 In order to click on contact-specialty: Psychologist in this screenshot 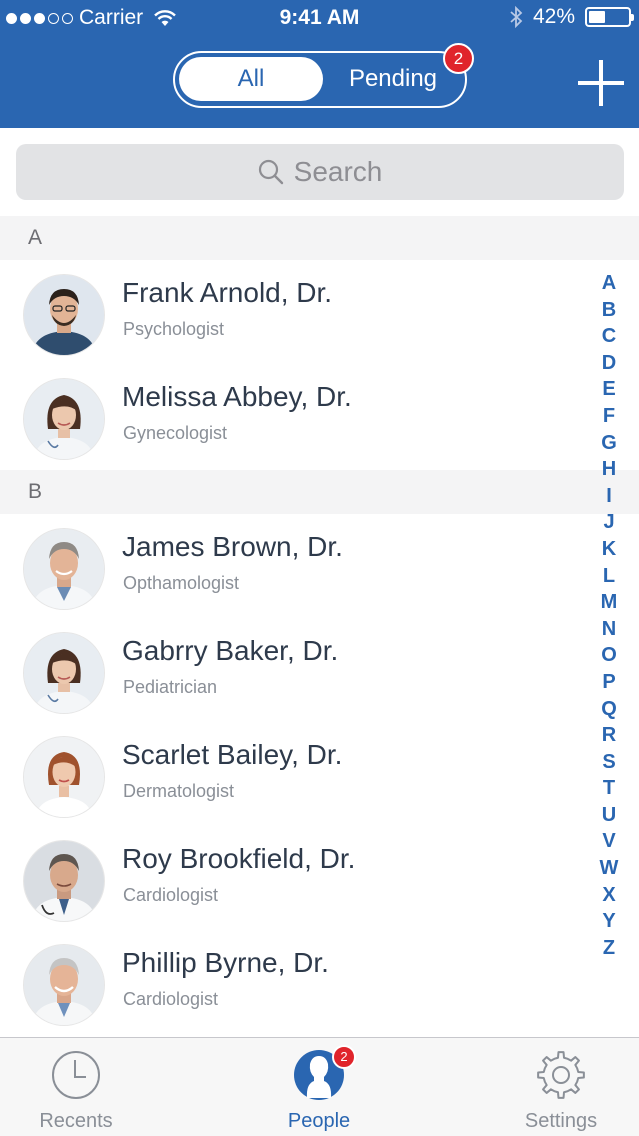, I will do `click(174, 329)`.